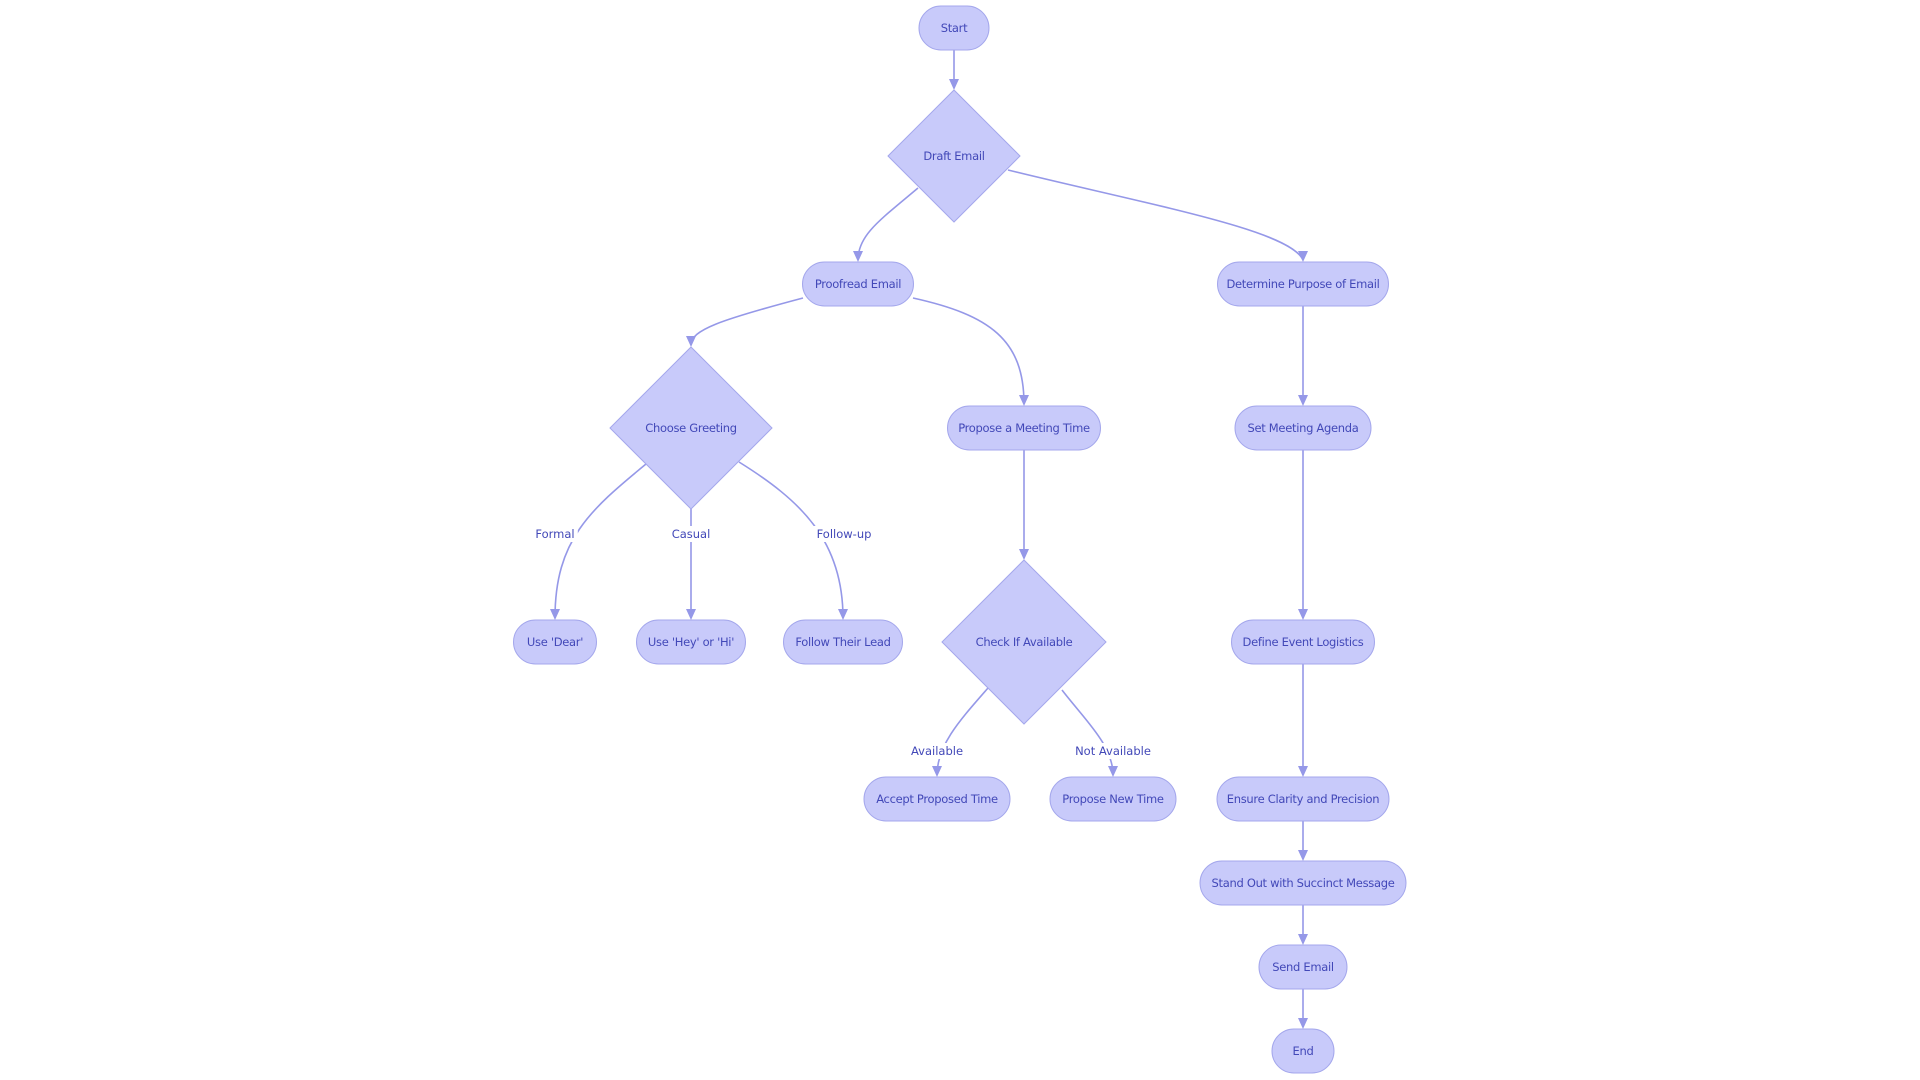  I want to click on node-label: Send Email, so click(1303, 967).